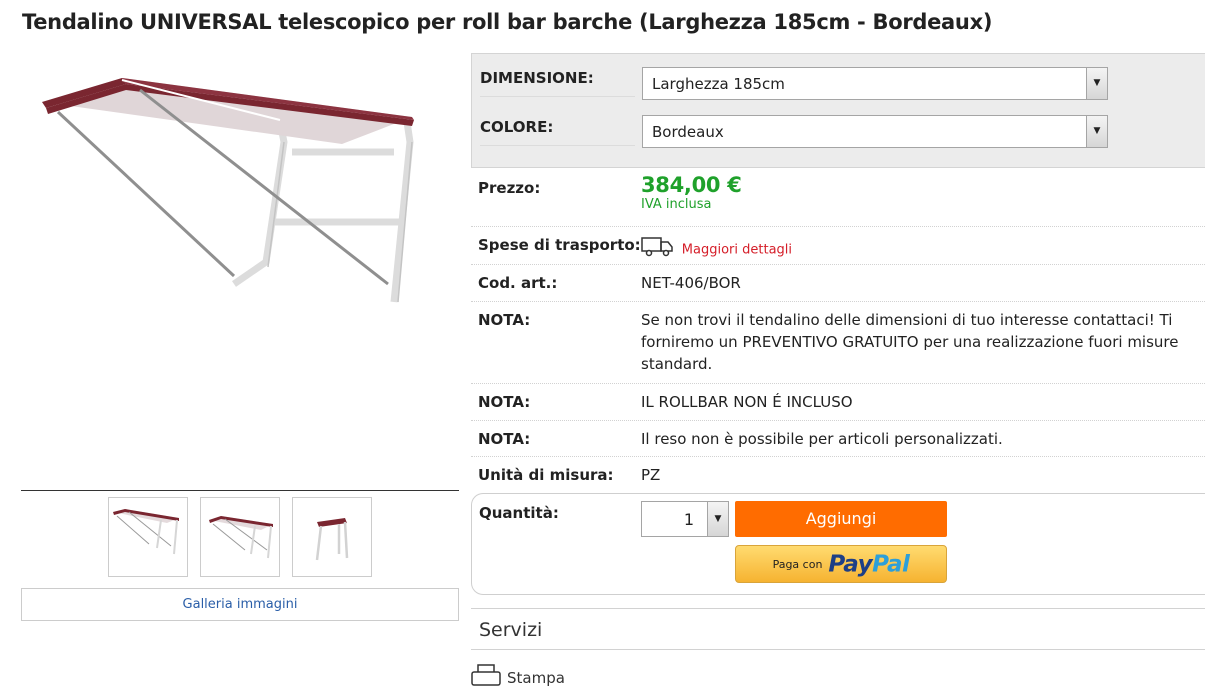 The image size is (1205, 690). I want to click on dimension-label: DIMENSIONE:, so click(557, 83).